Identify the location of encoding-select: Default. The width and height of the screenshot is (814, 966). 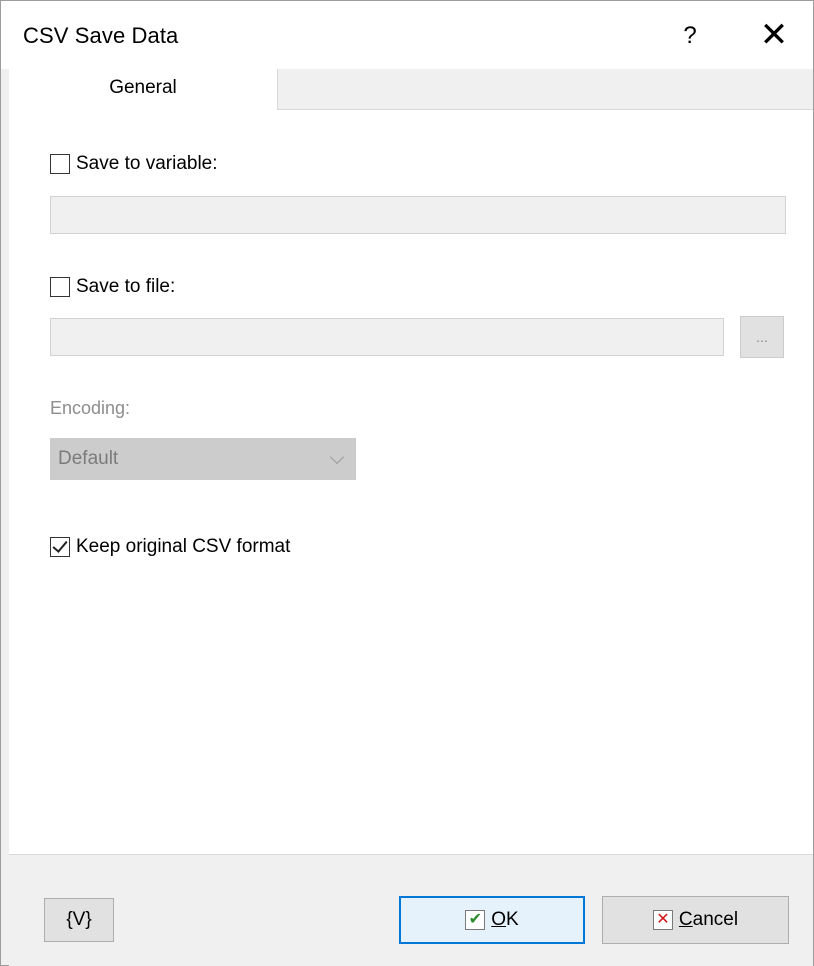
(203, 459).